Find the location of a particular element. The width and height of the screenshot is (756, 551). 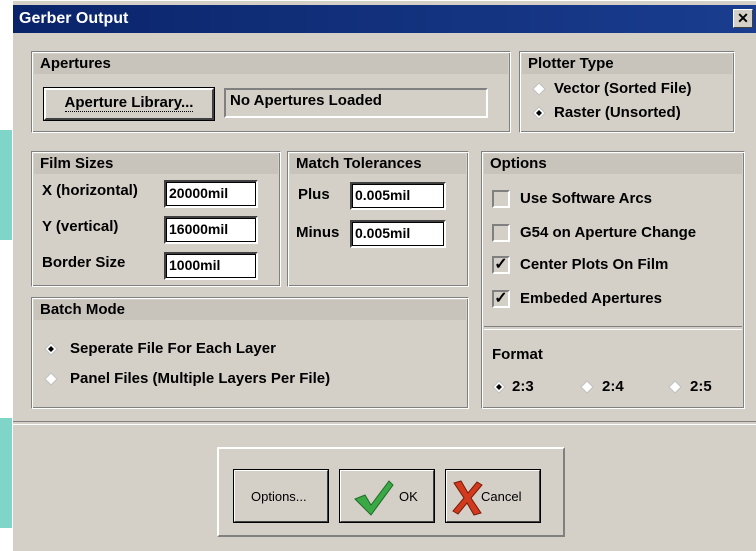

cancel-button: Cancel is located at coordinates (493, 496).